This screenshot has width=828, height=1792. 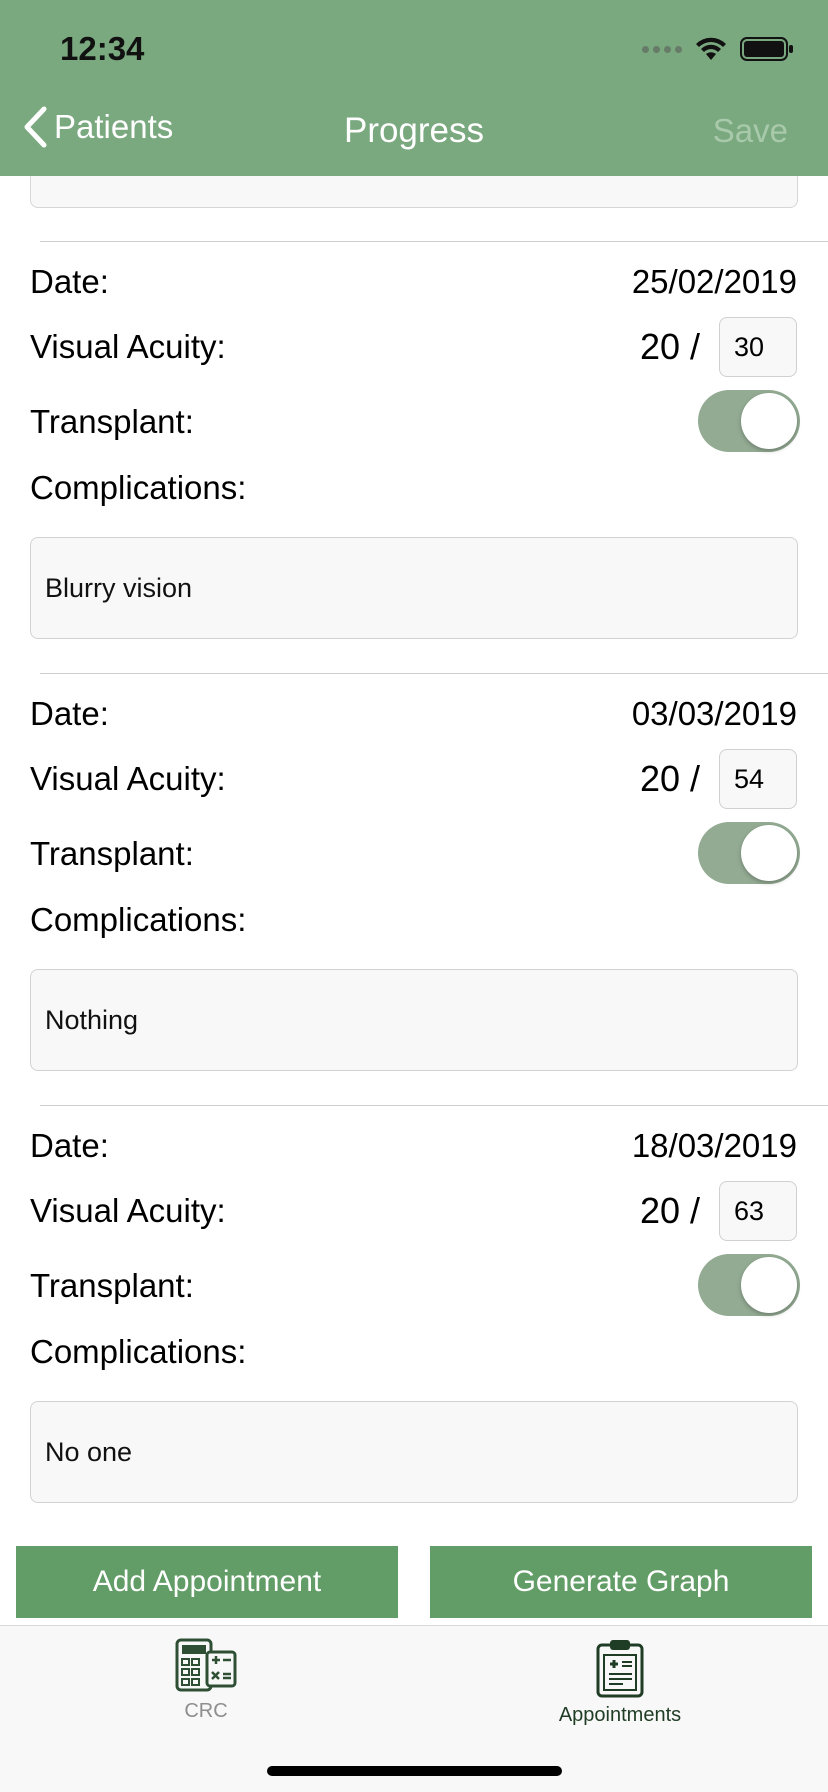 I want to click on tab-crc-label: CRC, so click(x=206, y=1711).